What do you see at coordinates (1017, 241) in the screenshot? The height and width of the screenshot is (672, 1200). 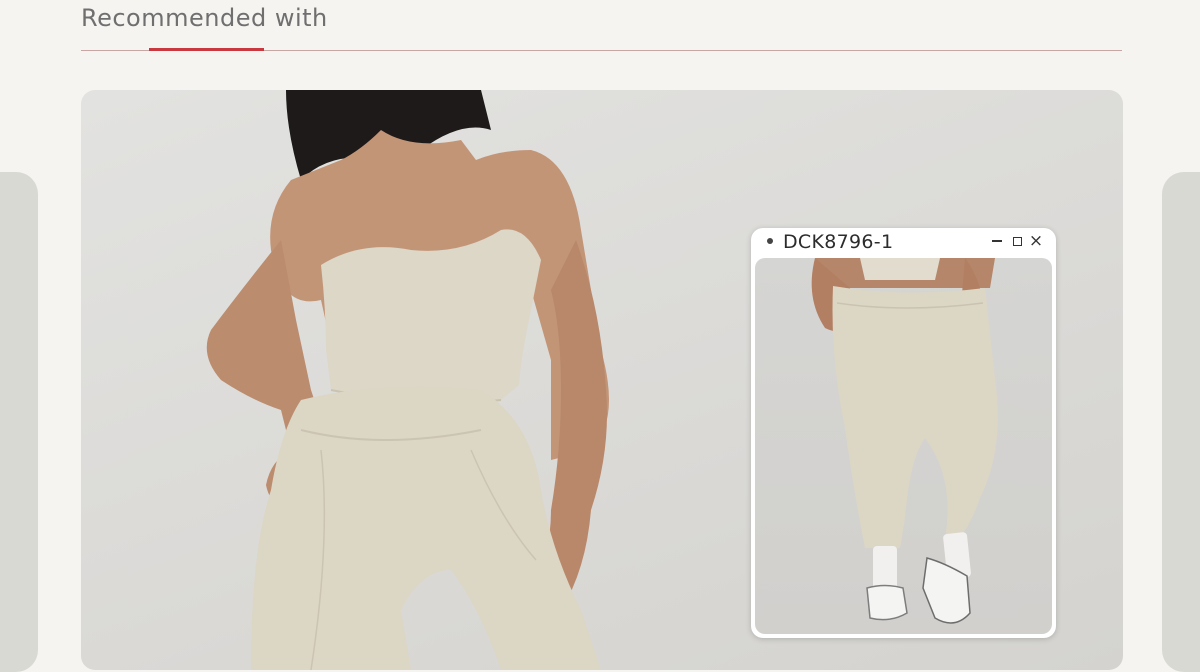 I see `maximize-icon` at bounding box center [1017, 241].